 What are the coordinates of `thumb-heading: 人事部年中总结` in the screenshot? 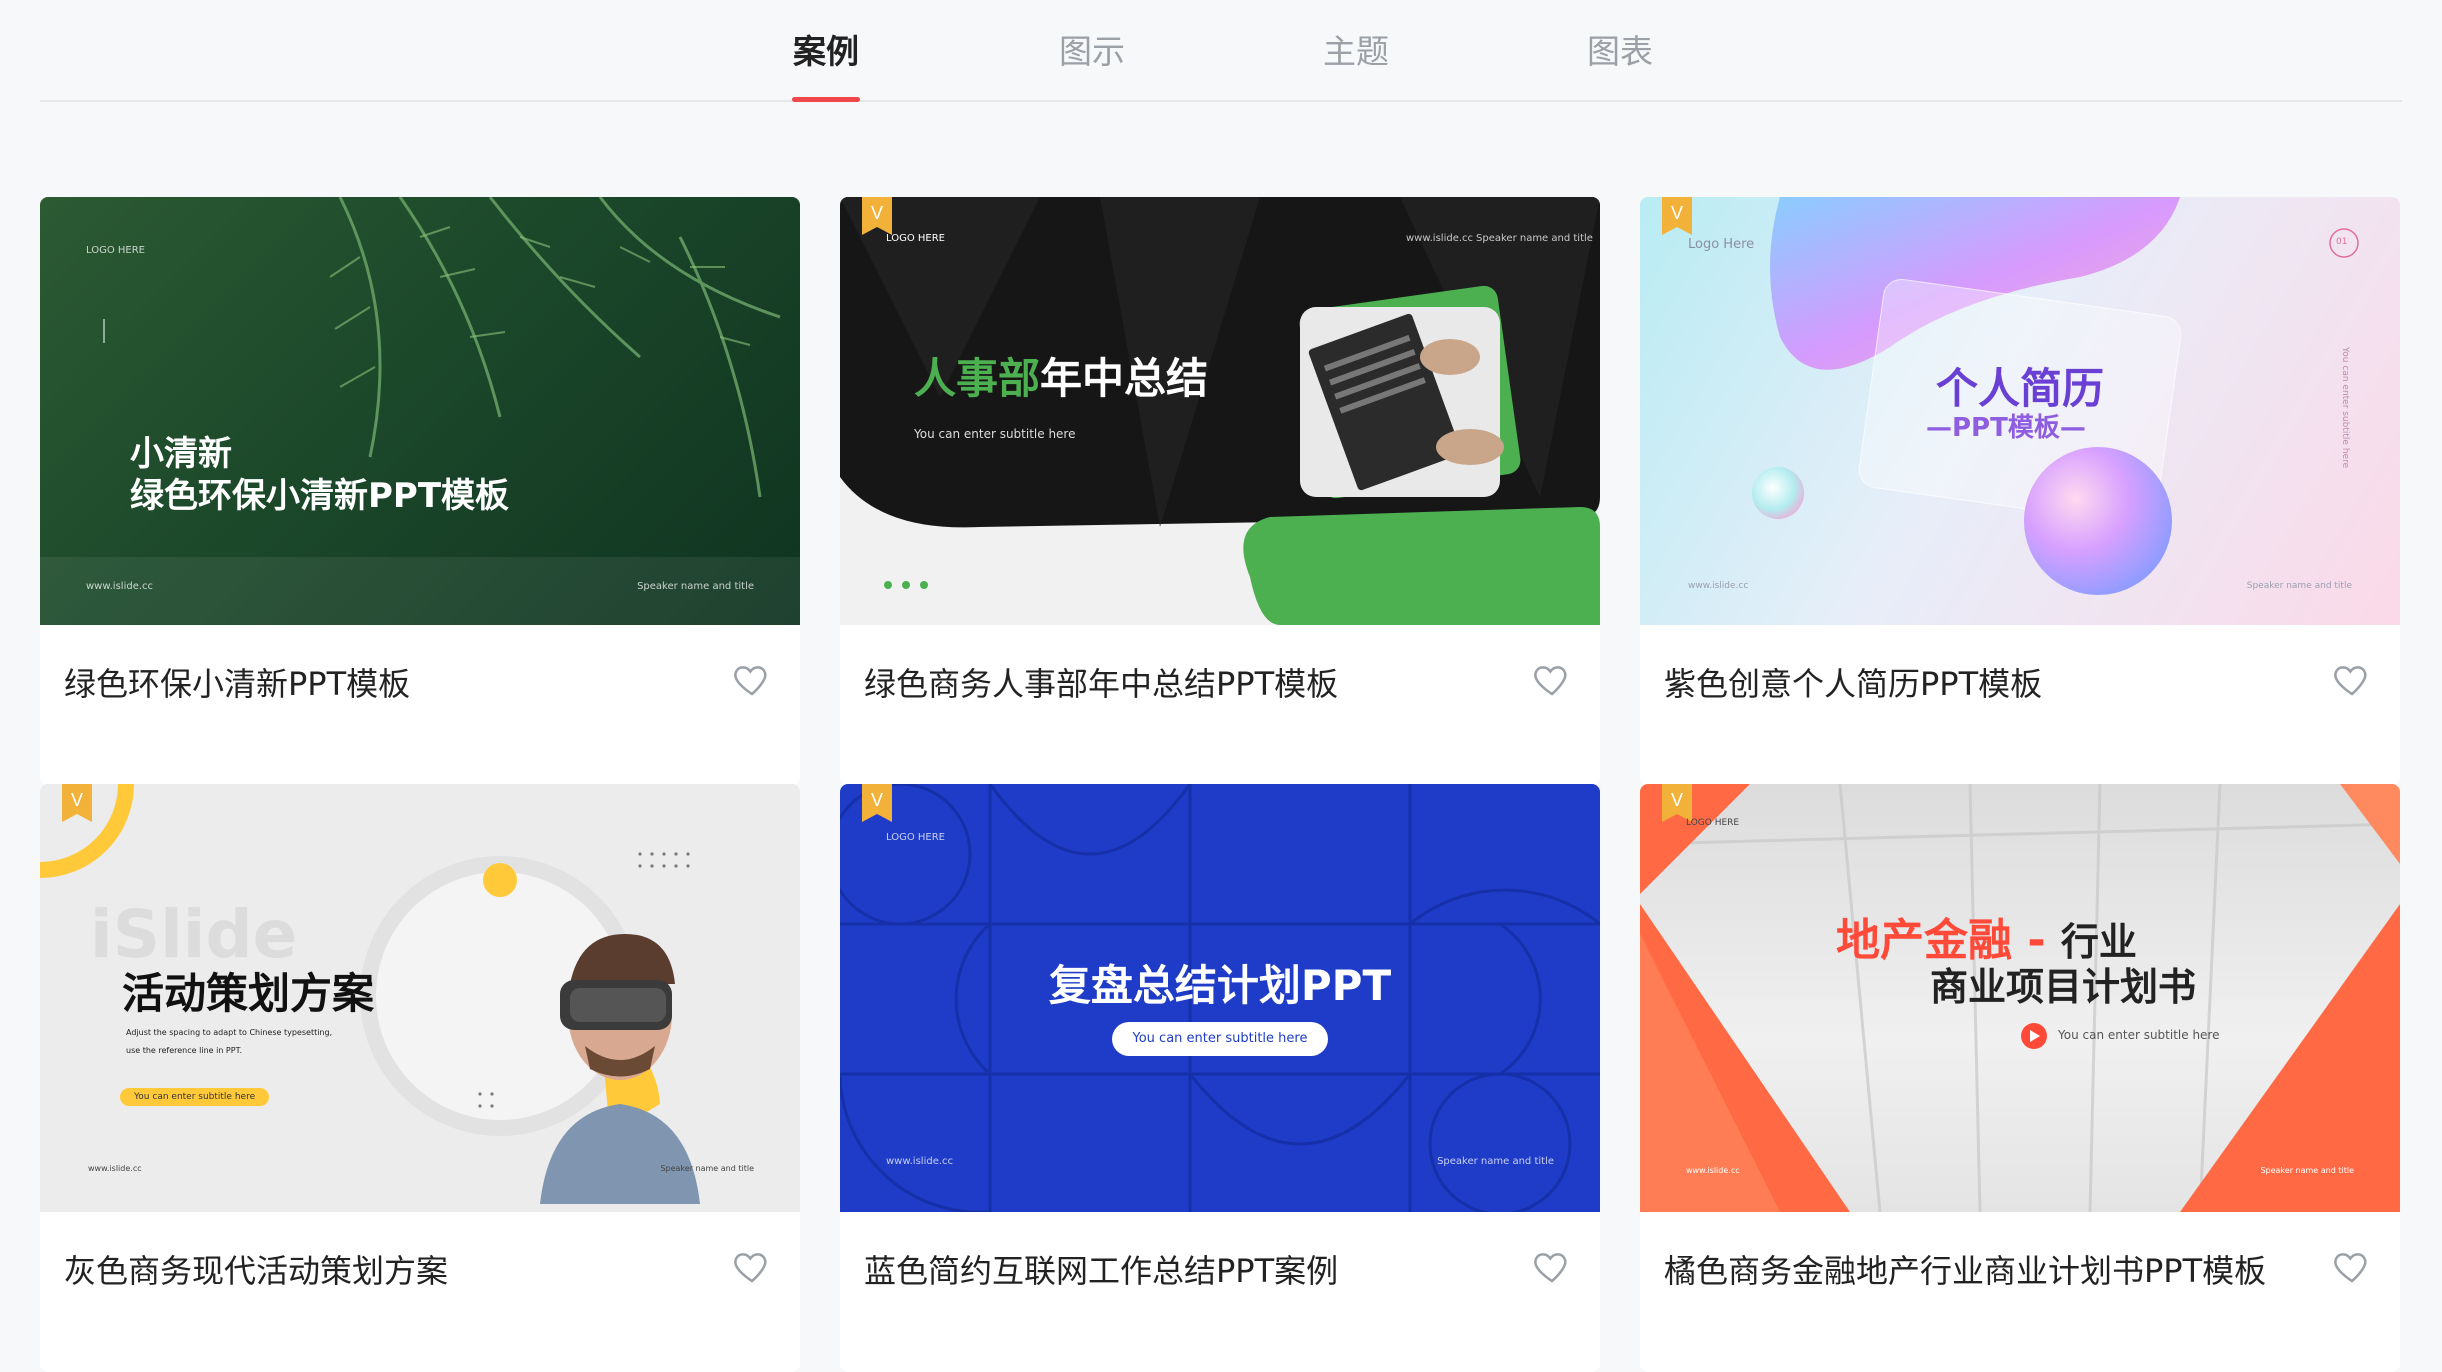 It's located at (1061, 375).